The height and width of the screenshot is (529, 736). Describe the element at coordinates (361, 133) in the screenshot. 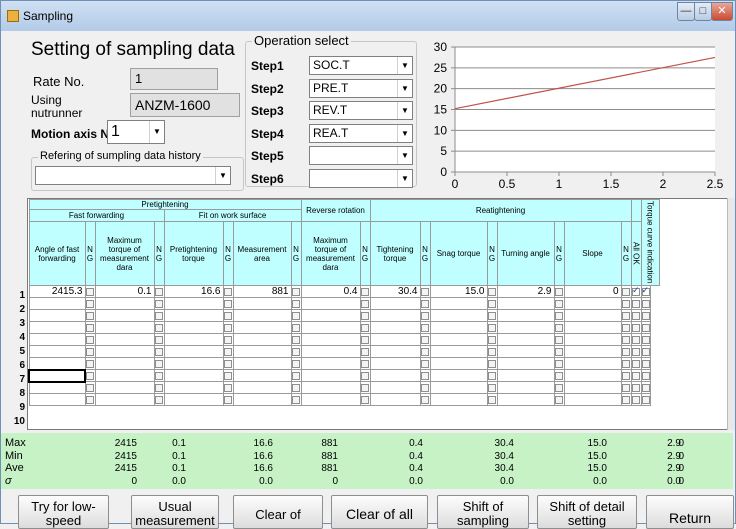

I see `step-select: REA.T ▼` at that location.